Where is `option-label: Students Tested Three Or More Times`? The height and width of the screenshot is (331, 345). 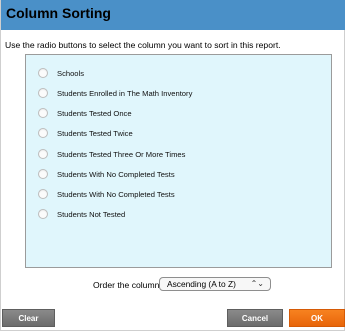 option-label: Students Tested Three Or More Times is located at coordinates (121, 154).